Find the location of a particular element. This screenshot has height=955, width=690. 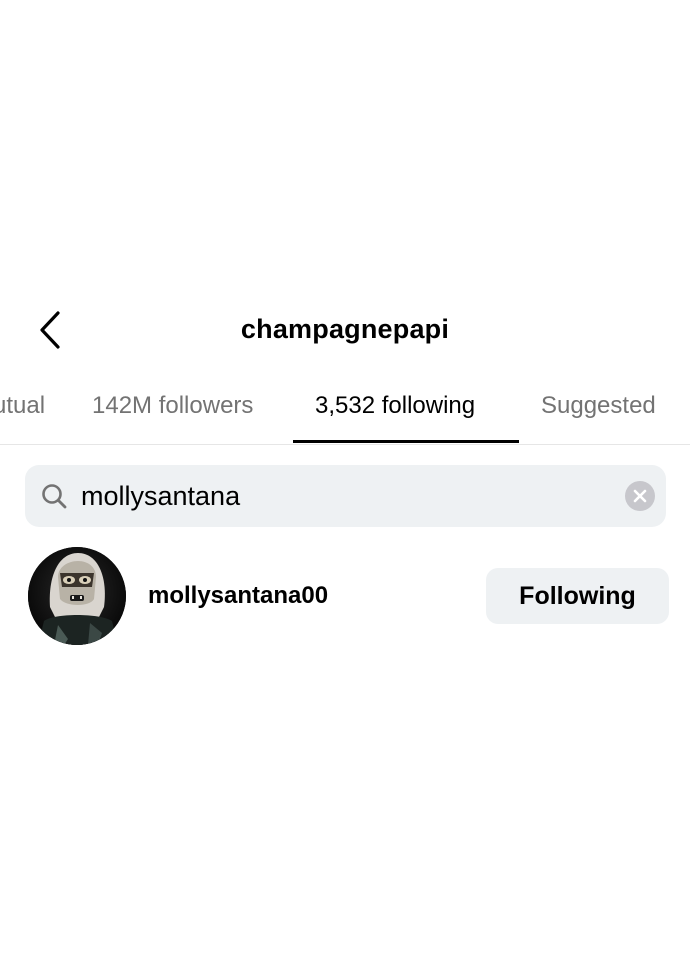

tab-mutual: Mutual is located at coordinates (22, 406).